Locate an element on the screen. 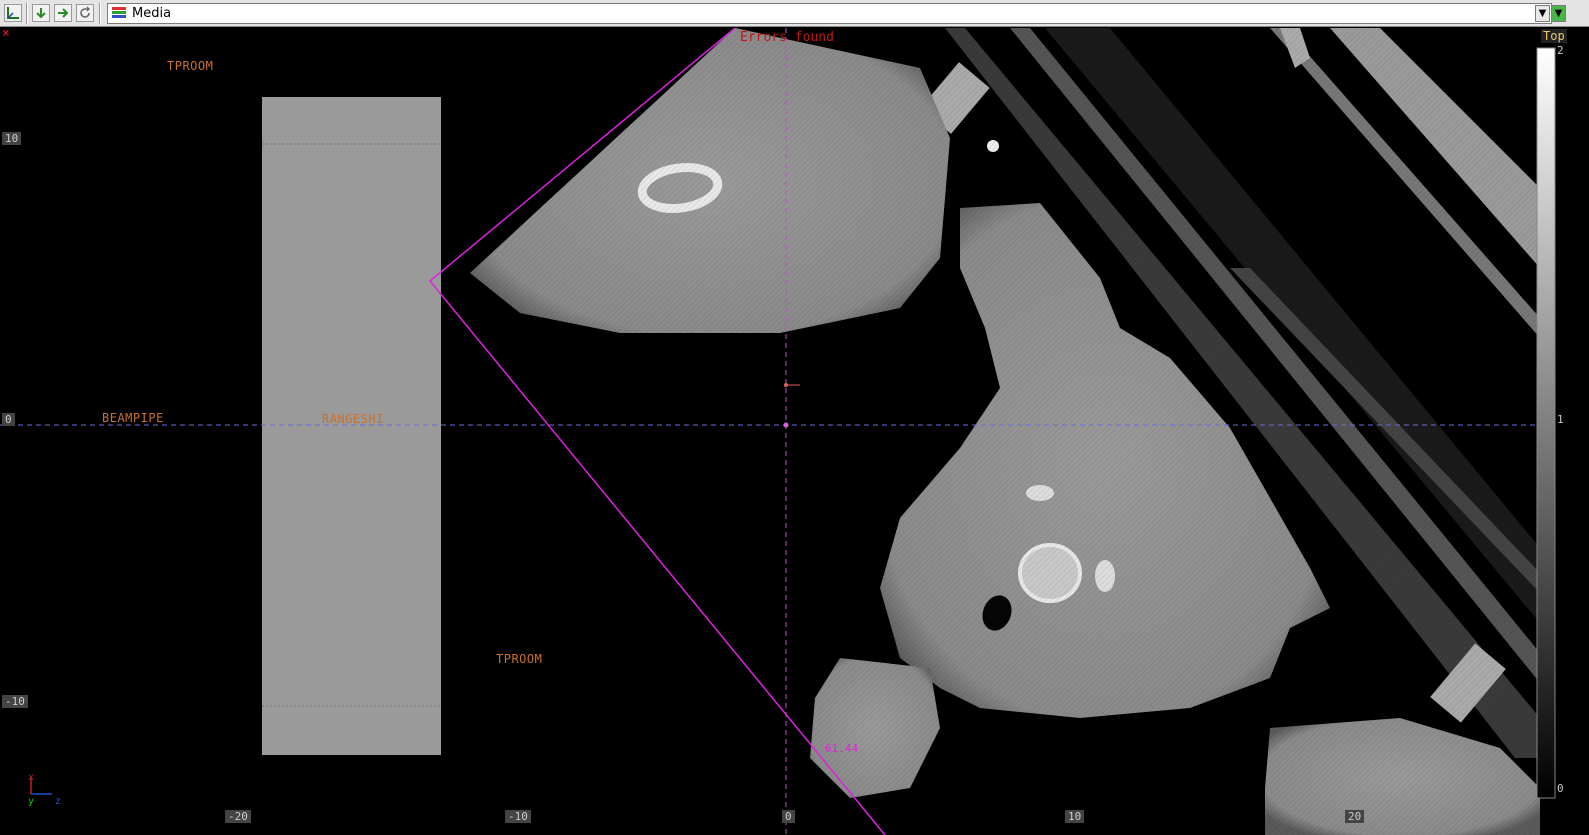 The height and width of the screenshot is (835, 1589). x-tick: -20 is located at coordinates (238, 816).